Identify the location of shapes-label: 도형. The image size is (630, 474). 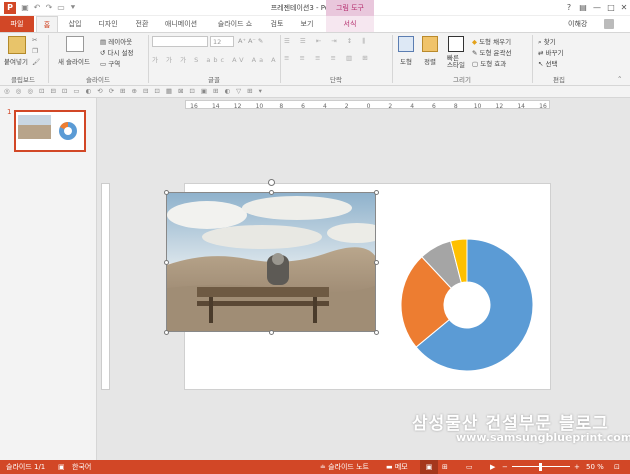
(406, 61).